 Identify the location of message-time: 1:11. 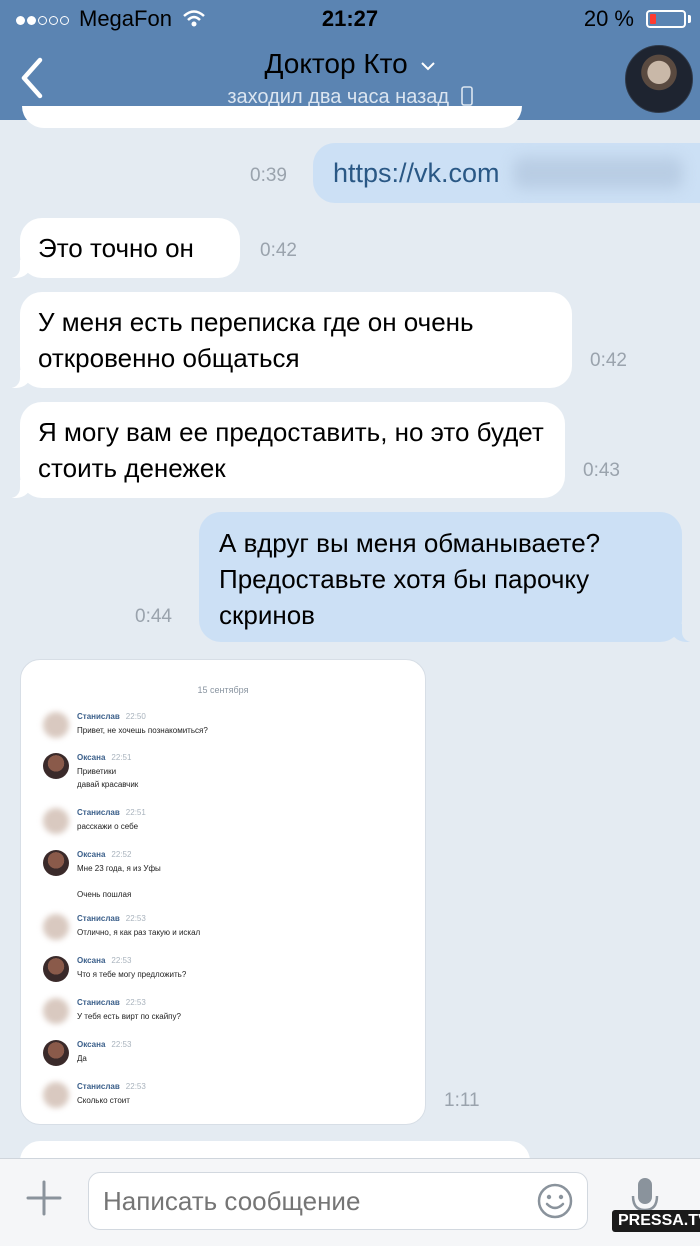
(462, 1100).